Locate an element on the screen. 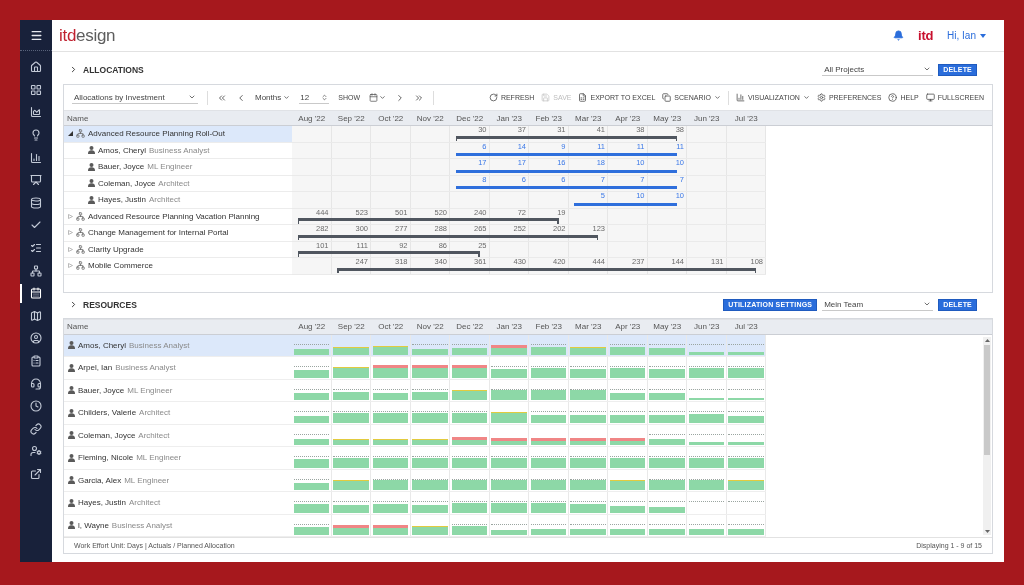 The width and height of the screenshot is (1024, 585). presentation-icon is located at coordinates (36, 180).